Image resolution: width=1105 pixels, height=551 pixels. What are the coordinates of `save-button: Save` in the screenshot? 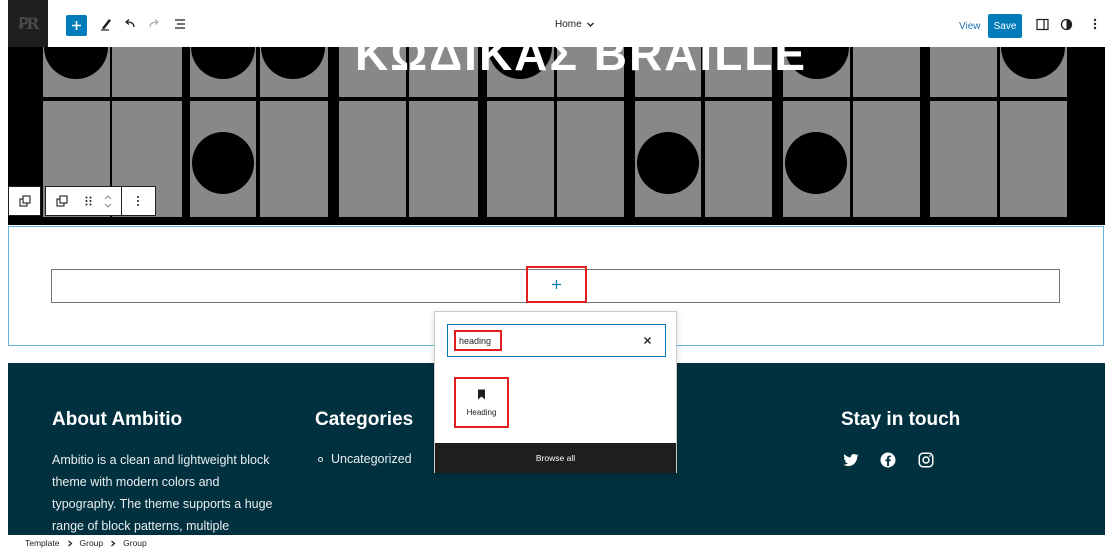 It's located at (1005, 26).